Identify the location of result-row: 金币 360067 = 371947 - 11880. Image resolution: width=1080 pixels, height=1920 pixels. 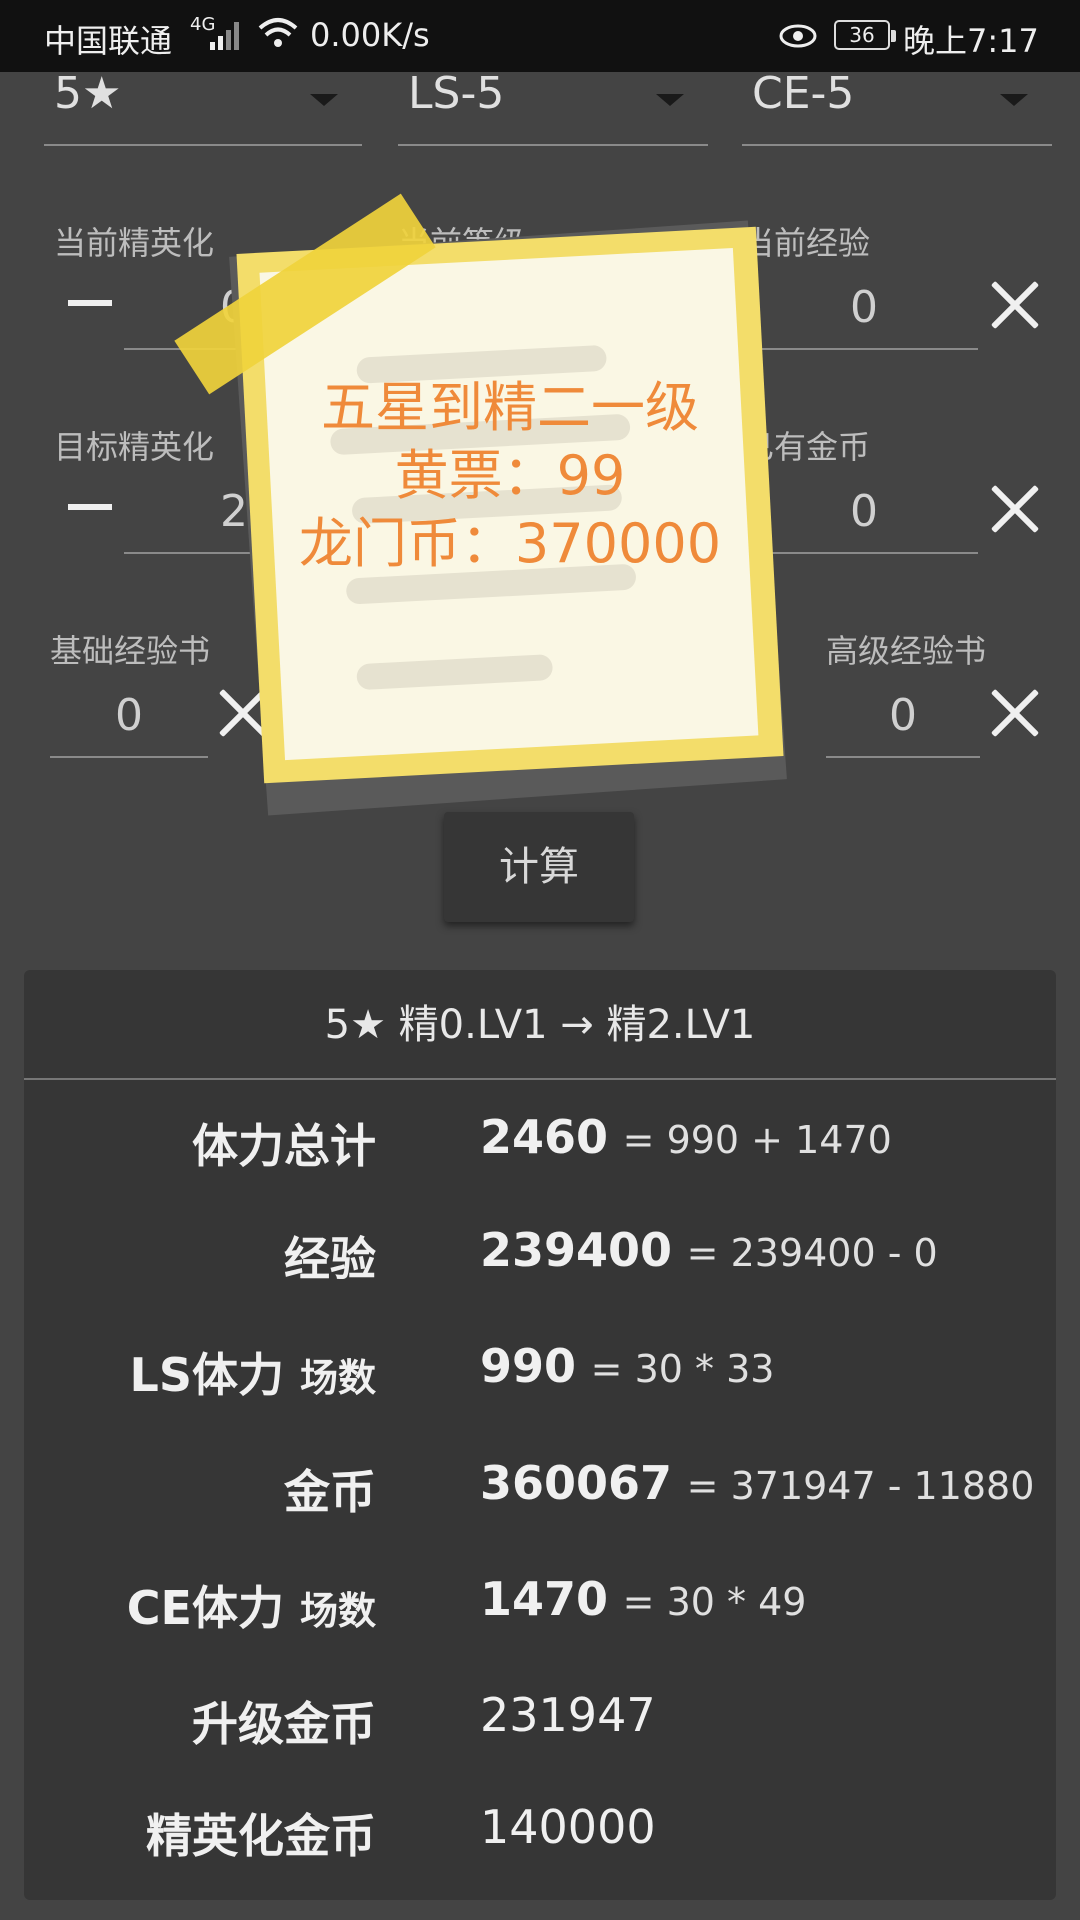
(540, 1496).